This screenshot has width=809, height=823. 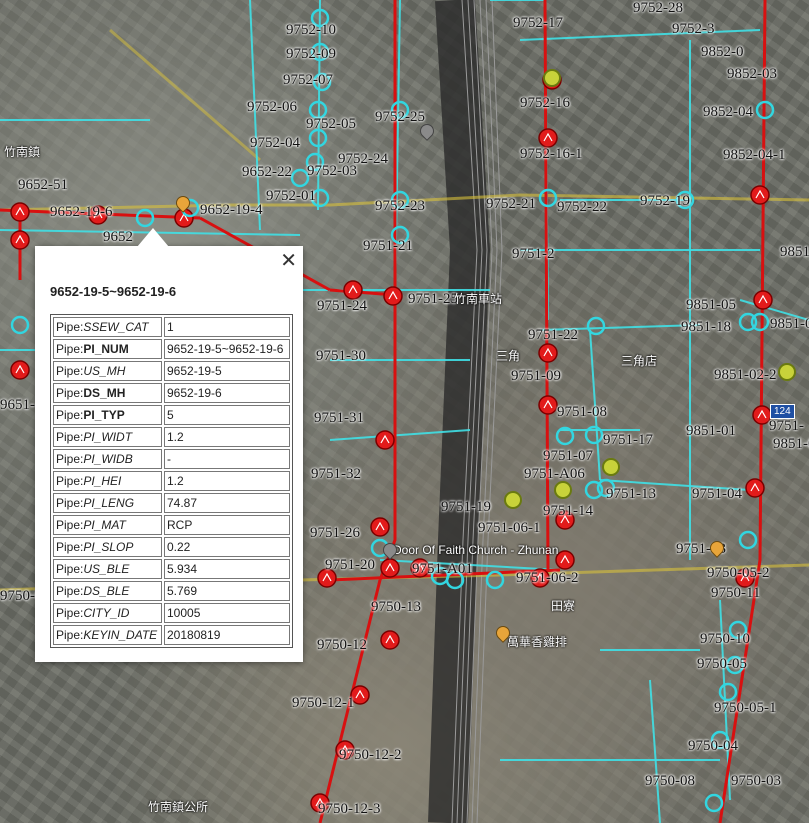 What do you see at coordinates (178, 807) in the screenshot?
I see `place-label: 竹南鎮公所` at bounding box center [178, 807].